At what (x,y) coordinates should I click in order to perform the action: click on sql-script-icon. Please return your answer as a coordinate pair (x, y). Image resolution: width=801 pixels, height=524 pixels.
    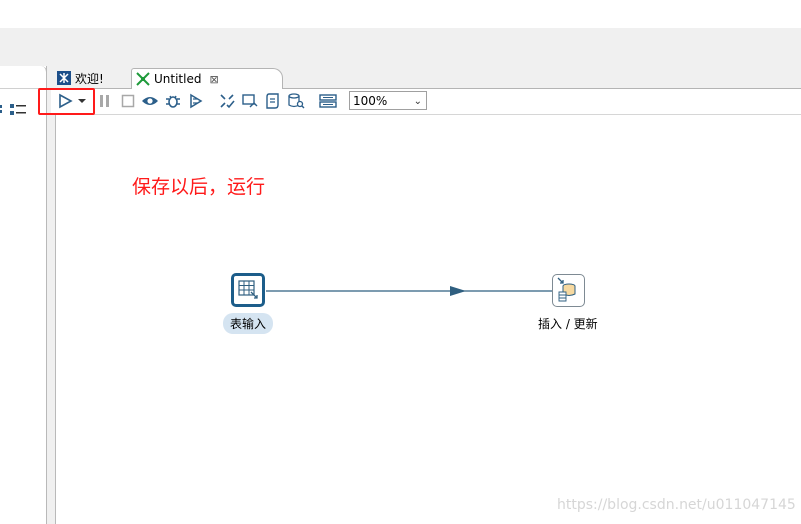
    Looking at the image, I should click on (272, 101).